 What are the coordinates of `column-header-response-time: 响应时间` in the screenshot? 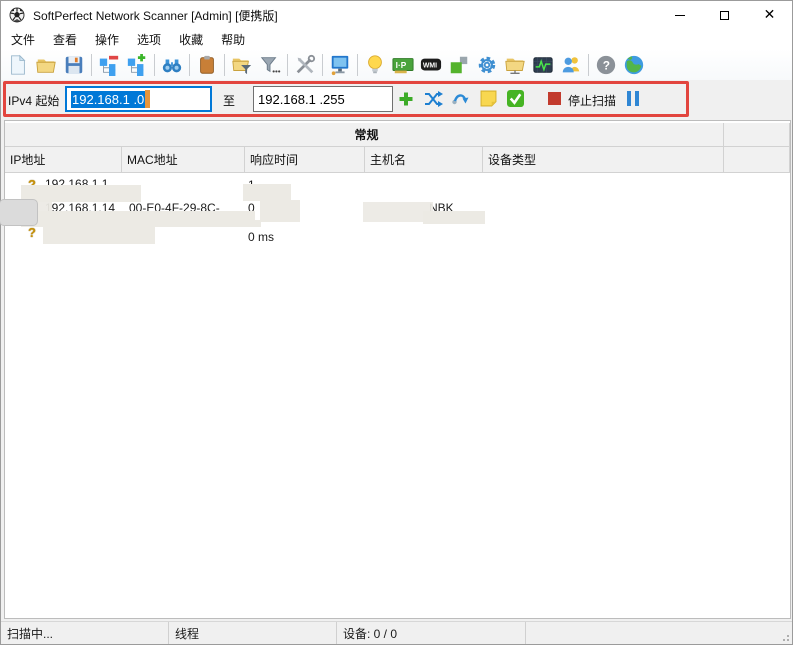 It's located at (305, 160).